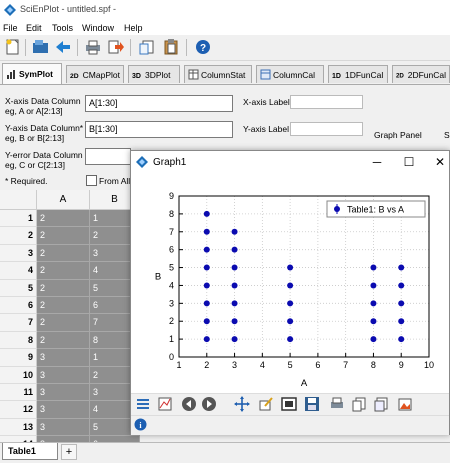  I want to click on table-row: 121, so click(70, 219).